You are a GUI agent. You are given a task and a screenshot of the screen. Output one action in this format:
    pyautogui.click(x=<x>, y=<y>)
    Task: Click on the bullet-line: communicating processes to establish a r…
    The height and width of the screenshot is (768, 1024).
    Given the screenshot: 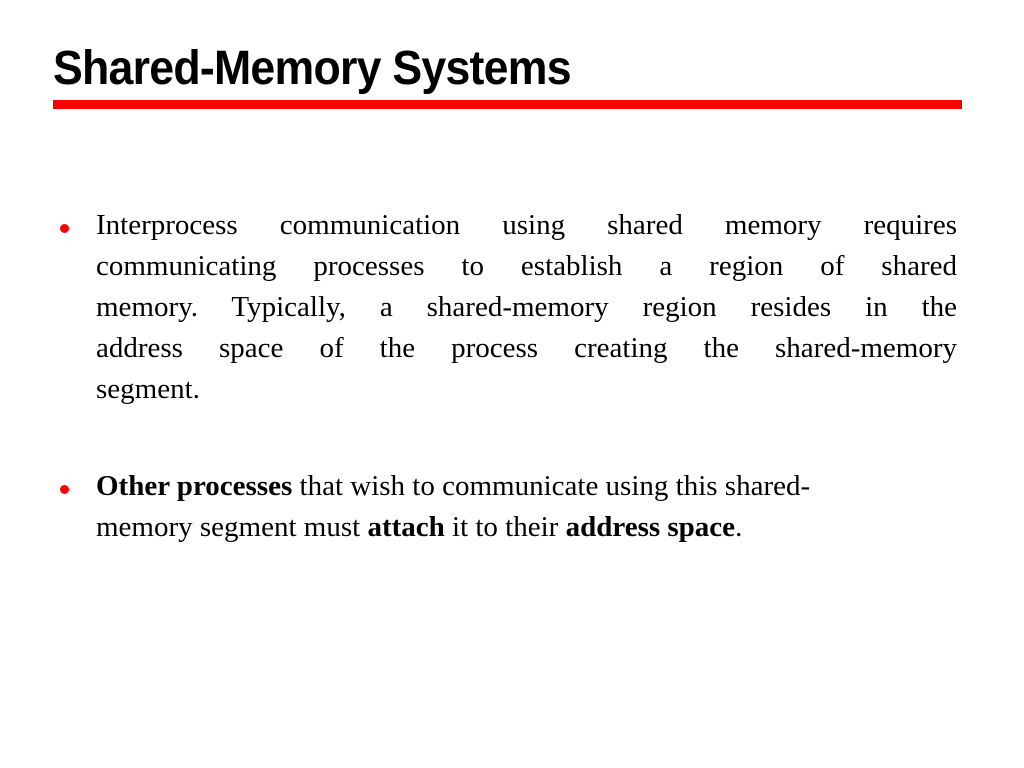 What is the action you would take?
    pyautogui.click(x=526, y=266)
    